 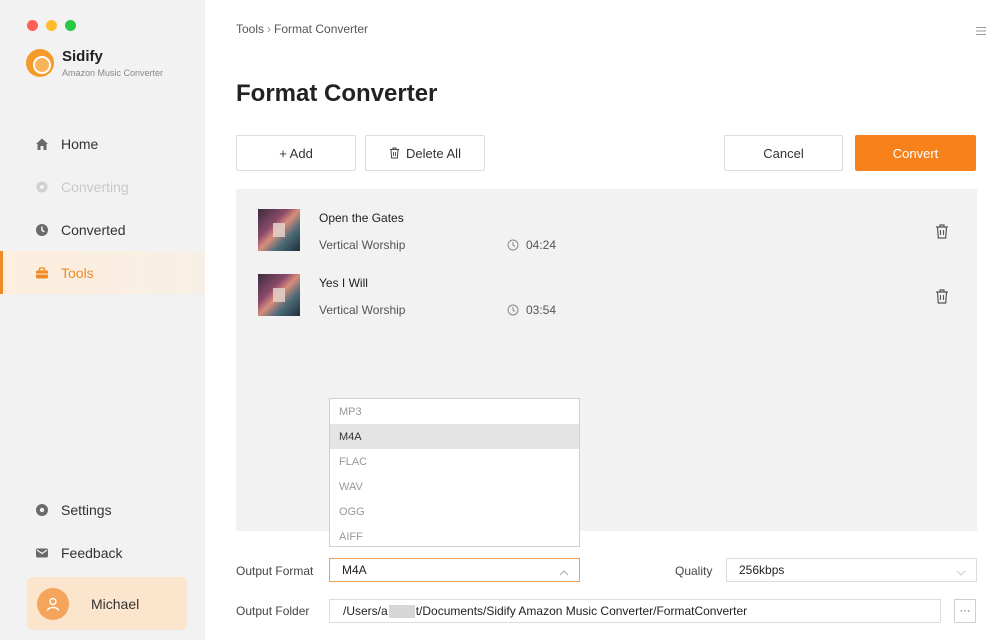 I want to click on sidebar-item-feedback: Feedback, so click(x=102, y=552).